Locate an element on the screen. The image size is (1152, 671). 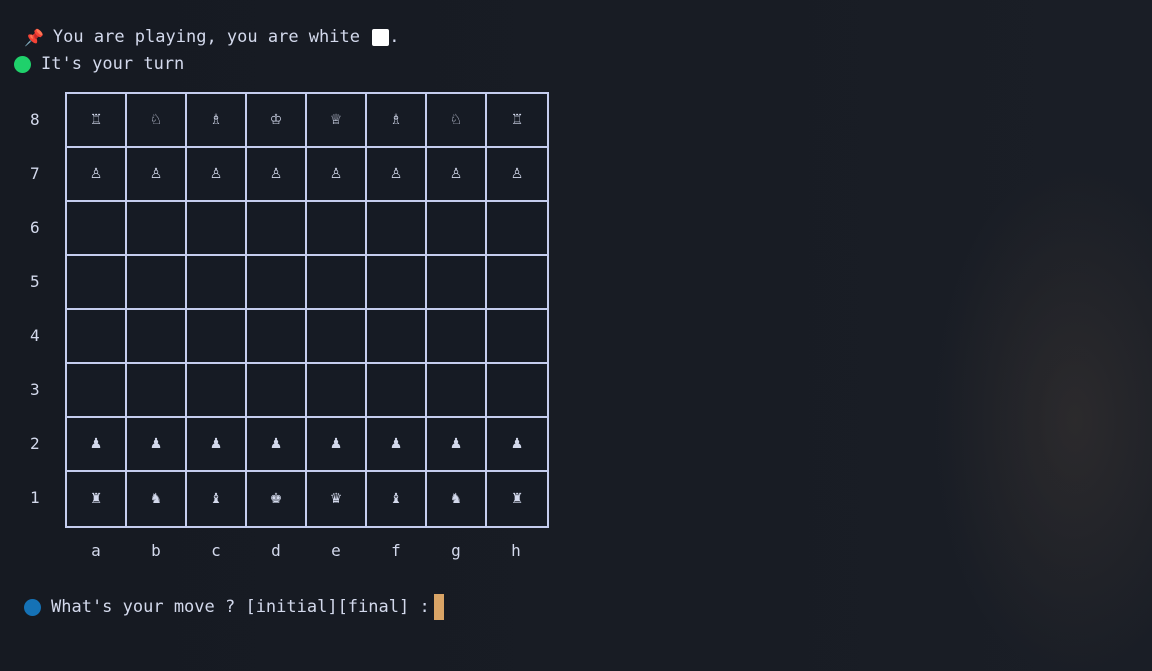
turn-status-text: It's your turn is located at coordinates (113, 64).